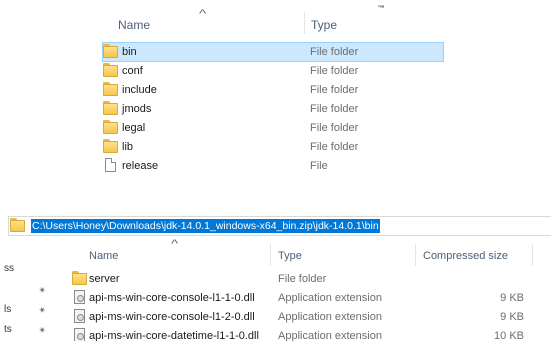 The height and width of the screenshot is (349, 551). Describe the element at coordinates (381, 9) in the screenshot. I see `stray-mark: ˜‴` at that location.